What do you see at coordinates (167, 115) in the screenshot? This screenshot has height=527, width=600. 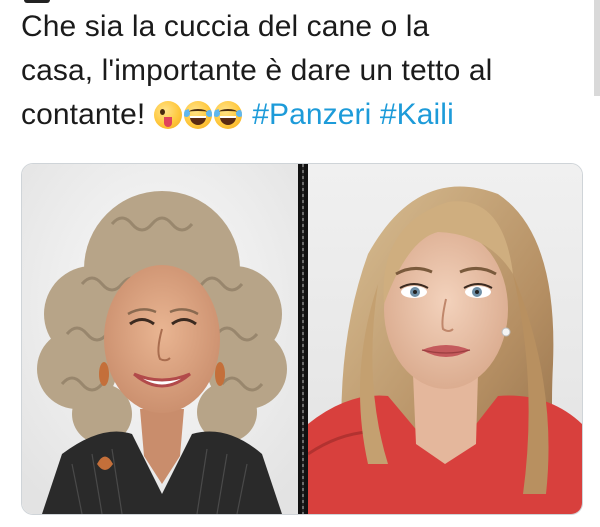 I see `zany-face-emoji-icon` at bounding box center [167, 115].